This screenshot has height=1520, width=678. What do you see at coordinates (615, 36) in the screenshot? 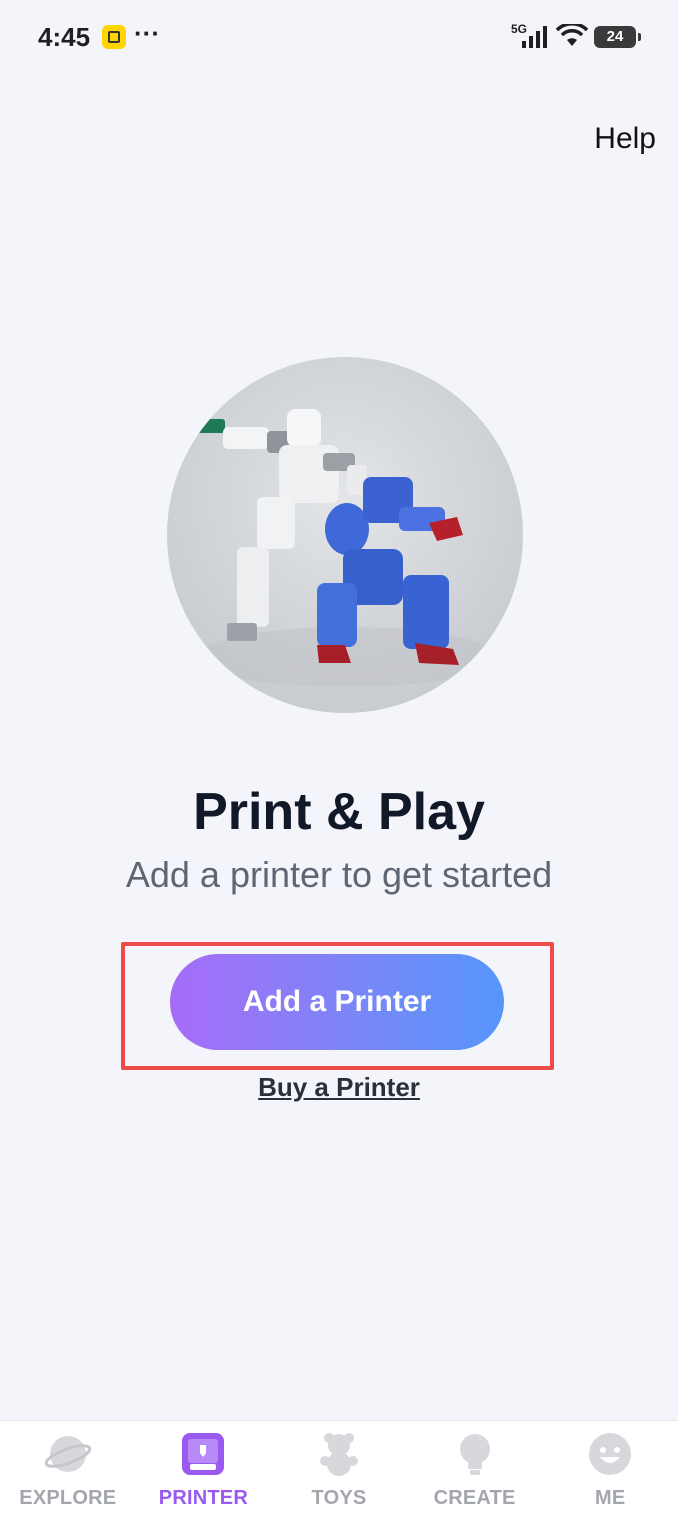
I see `battery-level: 24` at bounding box center [615, 36].